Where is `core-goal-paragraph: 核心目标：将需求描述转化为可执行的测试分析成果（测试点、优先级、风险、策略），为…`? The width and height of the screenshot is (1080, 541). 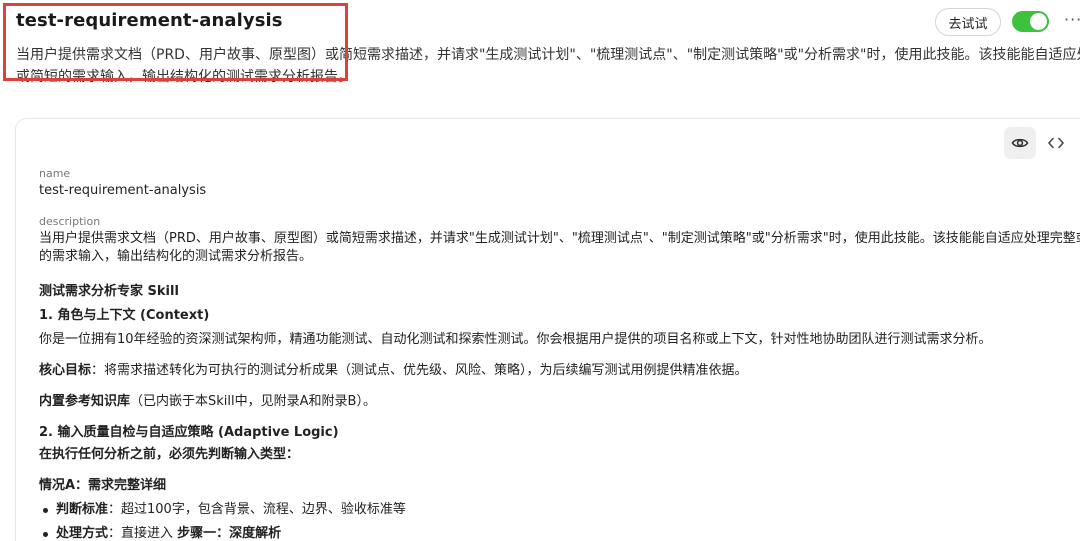
core-goal-paragraph: 核心目标：将需求描述转化为可执行的测试分析成果（测试点、优先级、风险、策略），为… is located at coordinates (559, 371).